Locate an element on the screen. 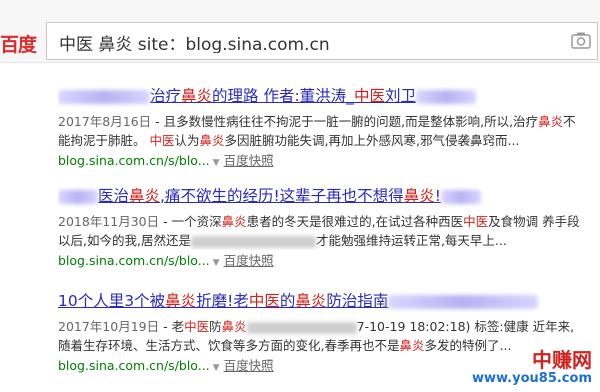 This screenshot has height=392, width=600. result-title: 10个人里3个被鼻炎折磨!老中医的鼻炎防治指南 is located at coordinates (328, 302).